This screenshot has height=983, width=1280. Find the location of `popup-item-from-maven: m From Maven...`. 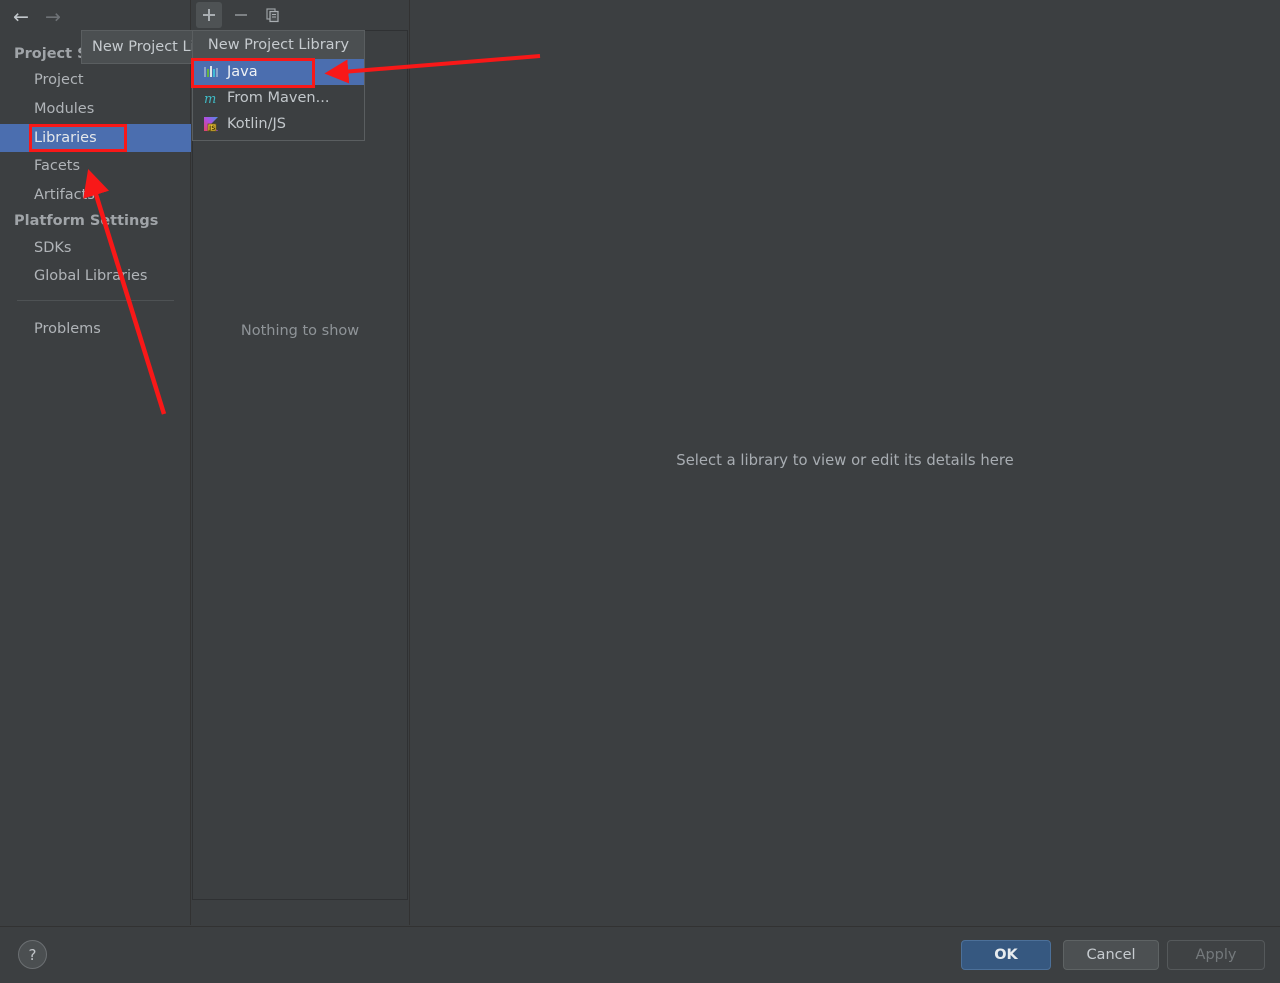

popup-item-from-maven: m From Maven... is located at coordinates (278, 98).